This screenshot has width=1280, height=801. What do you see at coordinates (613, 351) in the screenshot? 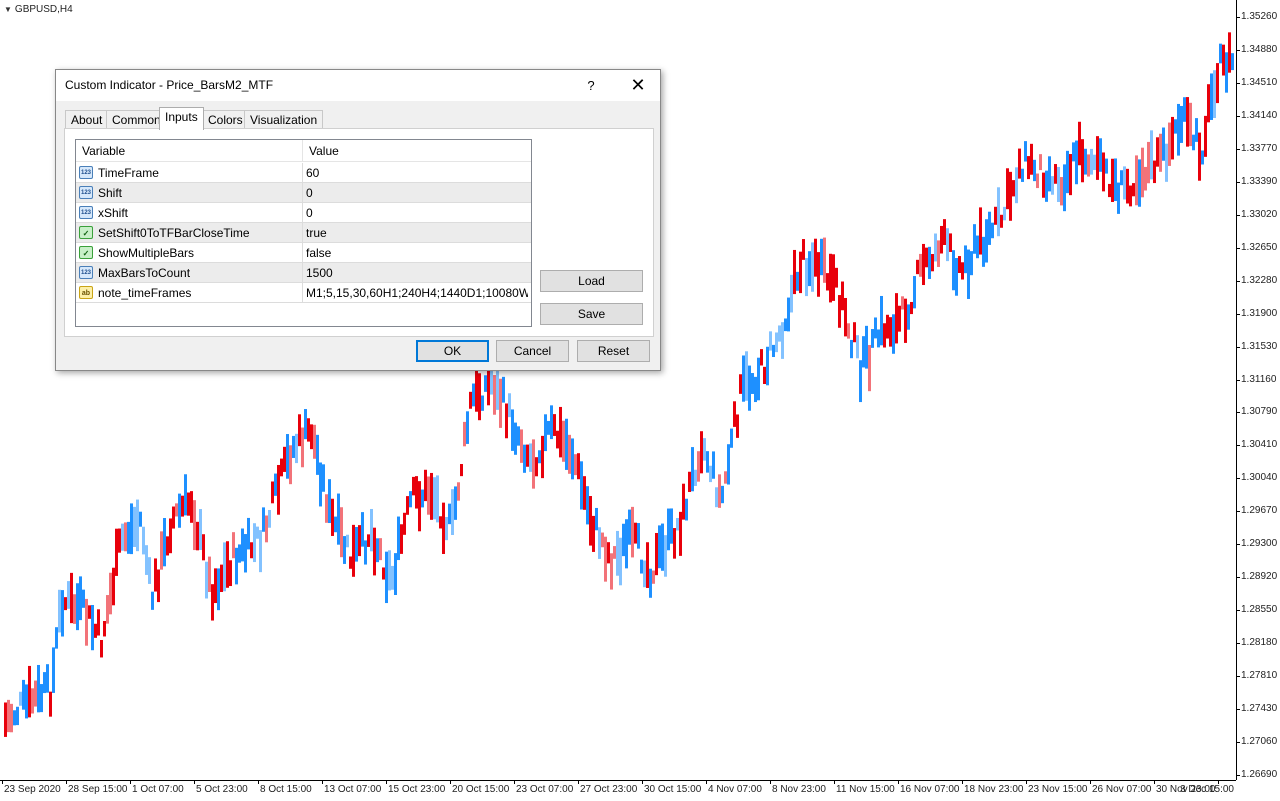
I see `reset-button: Reset` at bounding box center [613, 351].